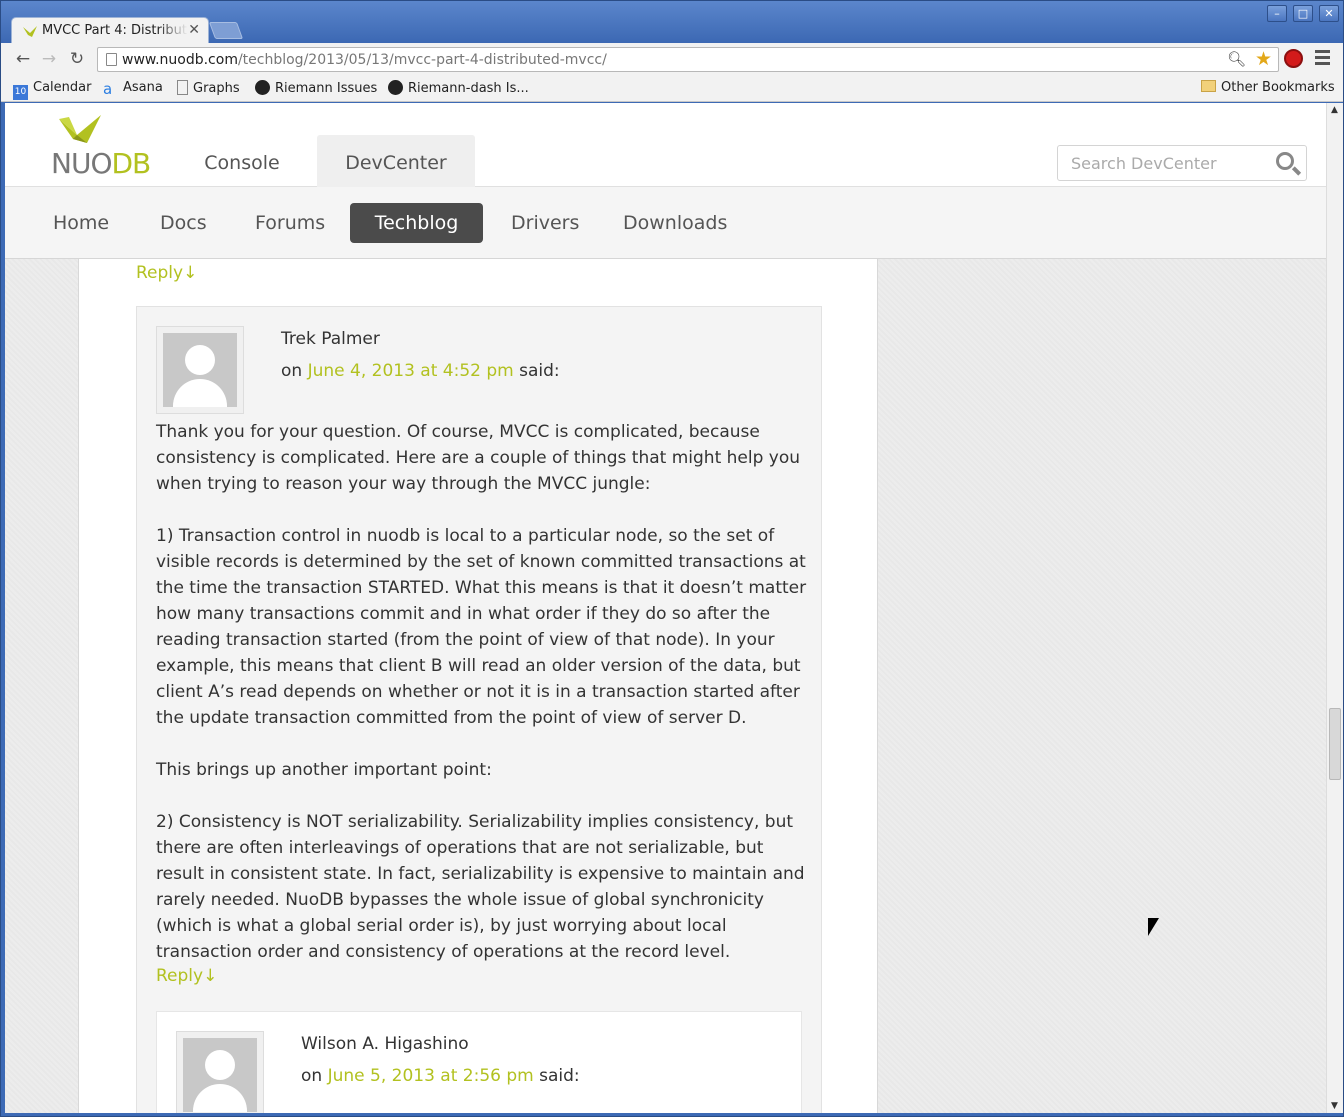  What do you see at coordinates (20, 92) in the screenshot?
I see `calendar-icon: 10` at bounding box center [20, 92].